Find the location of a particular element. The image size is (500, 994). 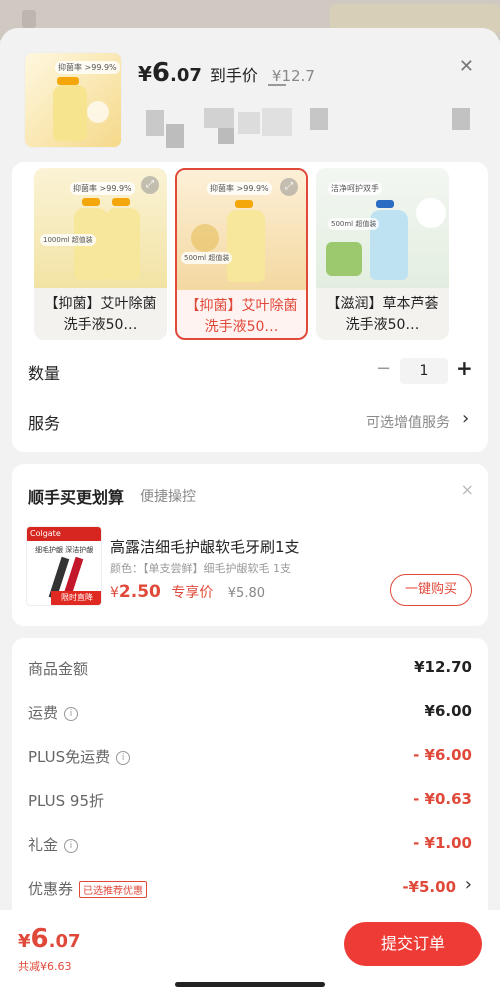

bundle-title: 顺手买更划算 is located at coordinates (76, 497).